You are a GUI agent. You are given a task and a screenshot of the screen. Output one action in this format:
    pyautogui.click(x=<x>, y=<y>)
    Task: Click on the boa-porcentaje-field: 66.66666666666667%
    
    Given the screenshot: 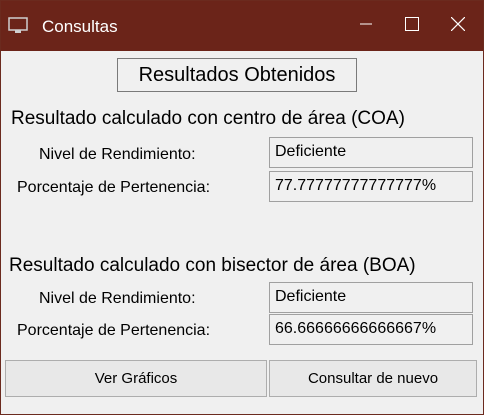 What is the action you would take?
    pyautogui.click(x=371, y=329)
    